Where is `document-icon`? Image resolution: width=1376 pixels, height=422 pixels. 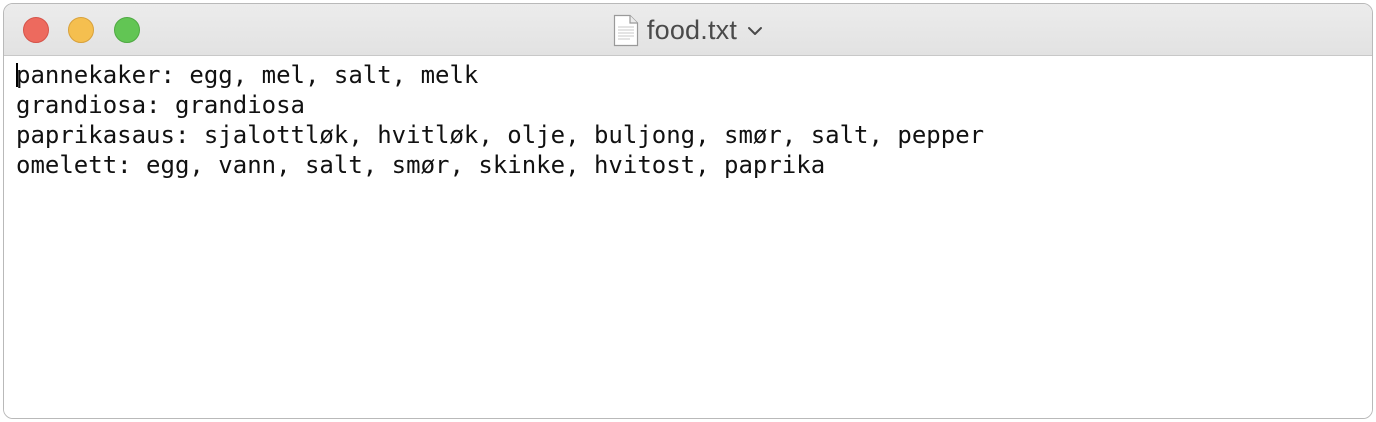
document-icon is located at coordinates (626, 30).